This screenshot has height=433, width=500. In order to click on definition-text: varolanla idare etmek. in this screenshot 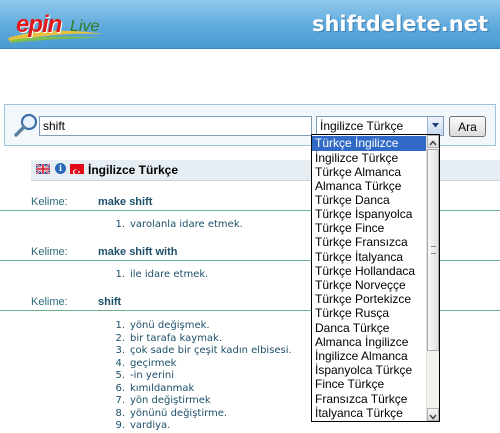, I will do `click(186, 224)`.